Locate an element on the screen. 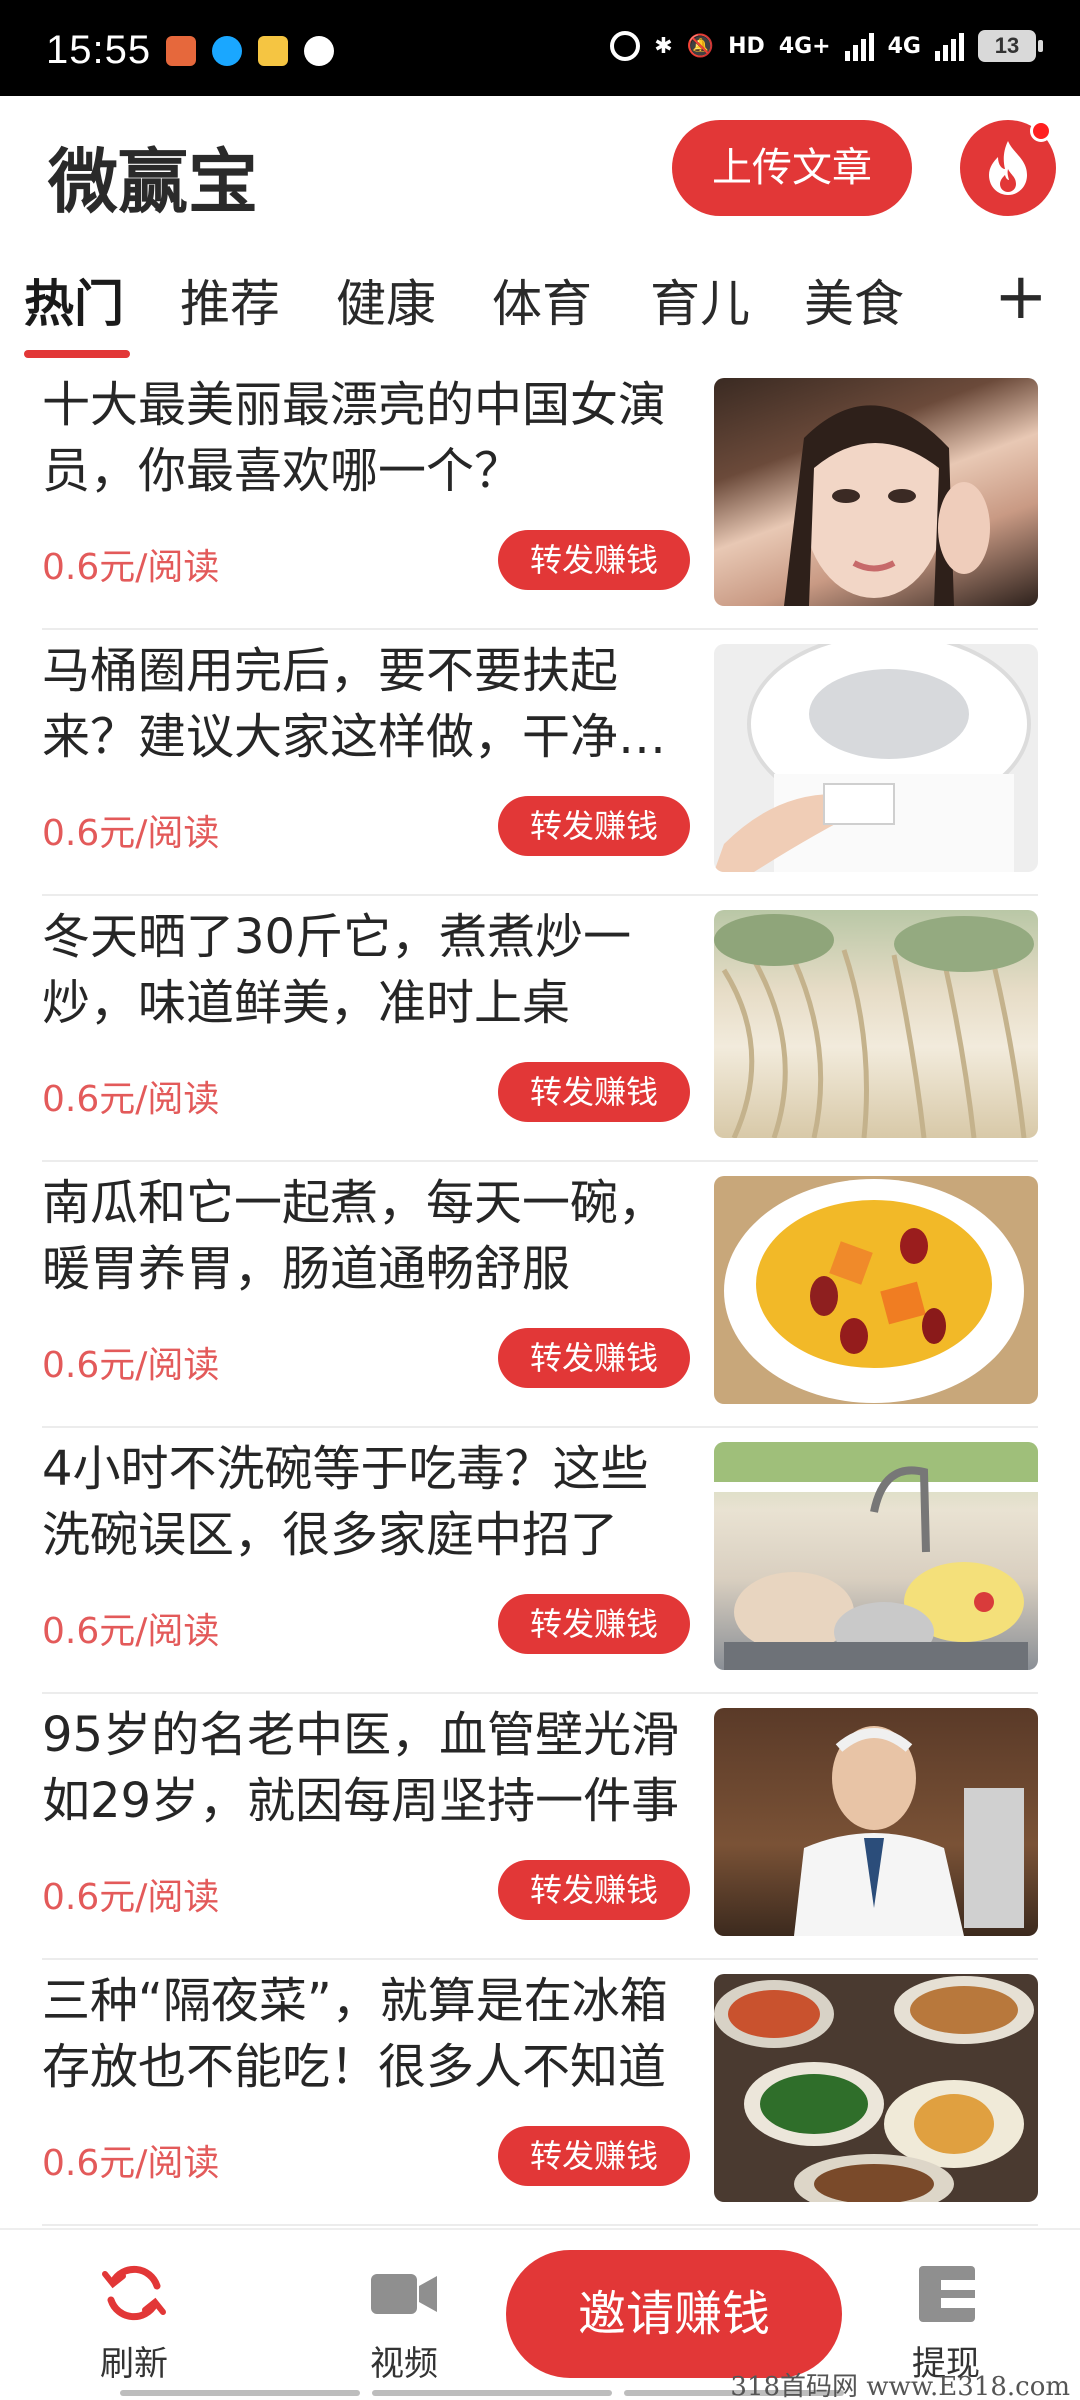 This screenshot has height=2400, width=1080. status-time: 15:55 is located at coordinates (99, 50).